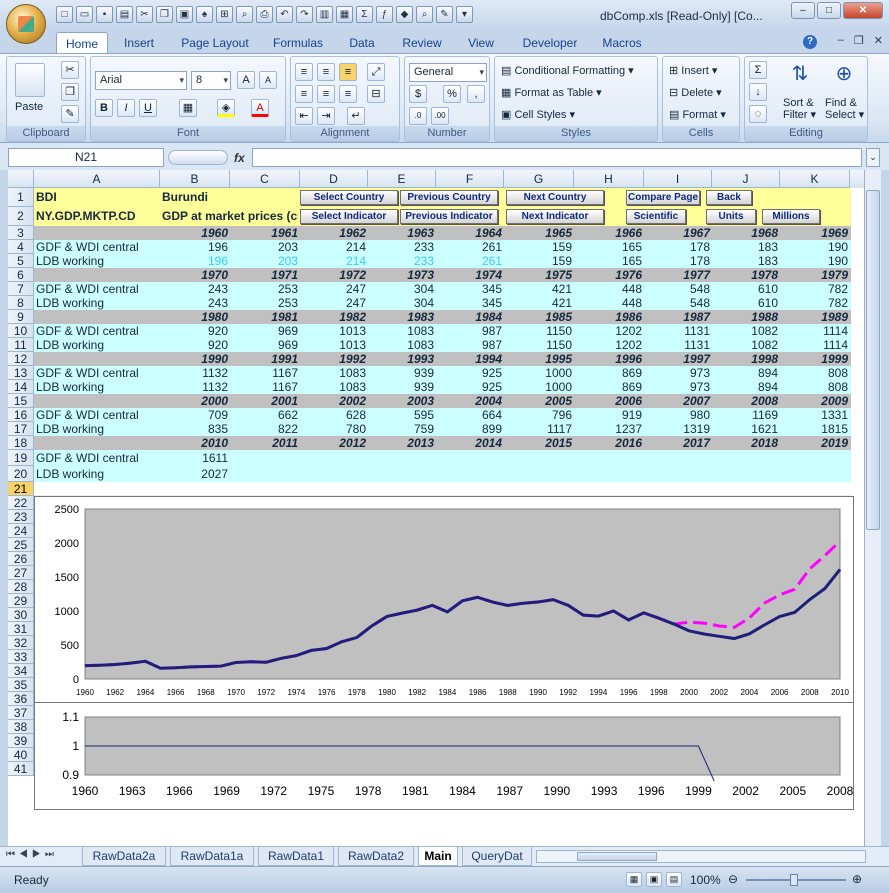 The height and width of the screenshot is (893, 889). What do you see at coordinates (304, 116) in the screenshot?
I see `decrease-indent-icon: ⇤` at bounding box center [304, 116].